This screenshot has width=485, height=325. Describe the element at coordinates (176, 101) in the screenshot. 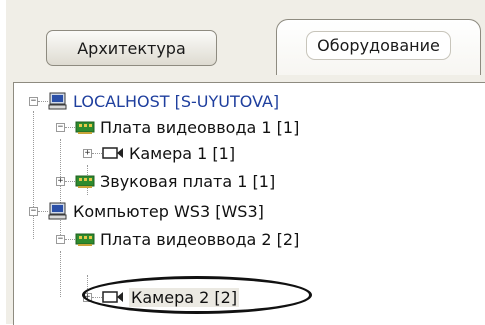

I see `tree-node-label: LOCALHOST [S-UYUTOVA]` at that location.